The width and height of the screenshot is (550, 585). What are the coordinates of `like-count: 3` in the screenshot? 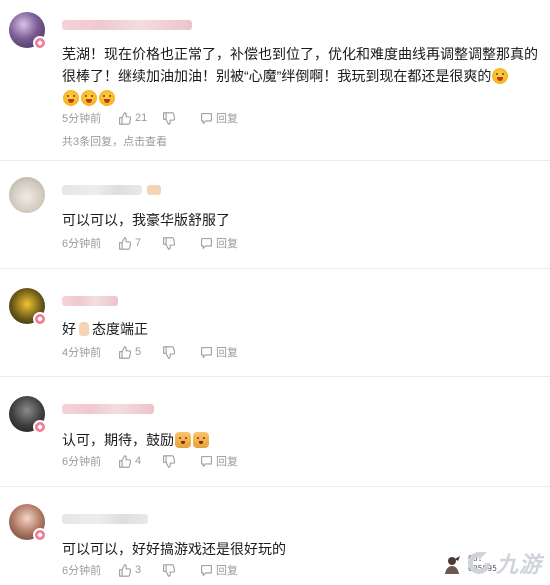 It's located at (138, 570).